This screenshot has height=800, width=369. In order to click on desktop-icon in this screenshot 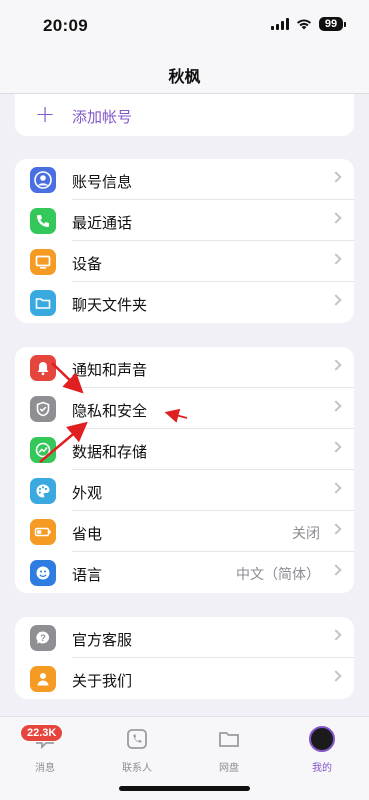, I will do `click(43, 262)`.